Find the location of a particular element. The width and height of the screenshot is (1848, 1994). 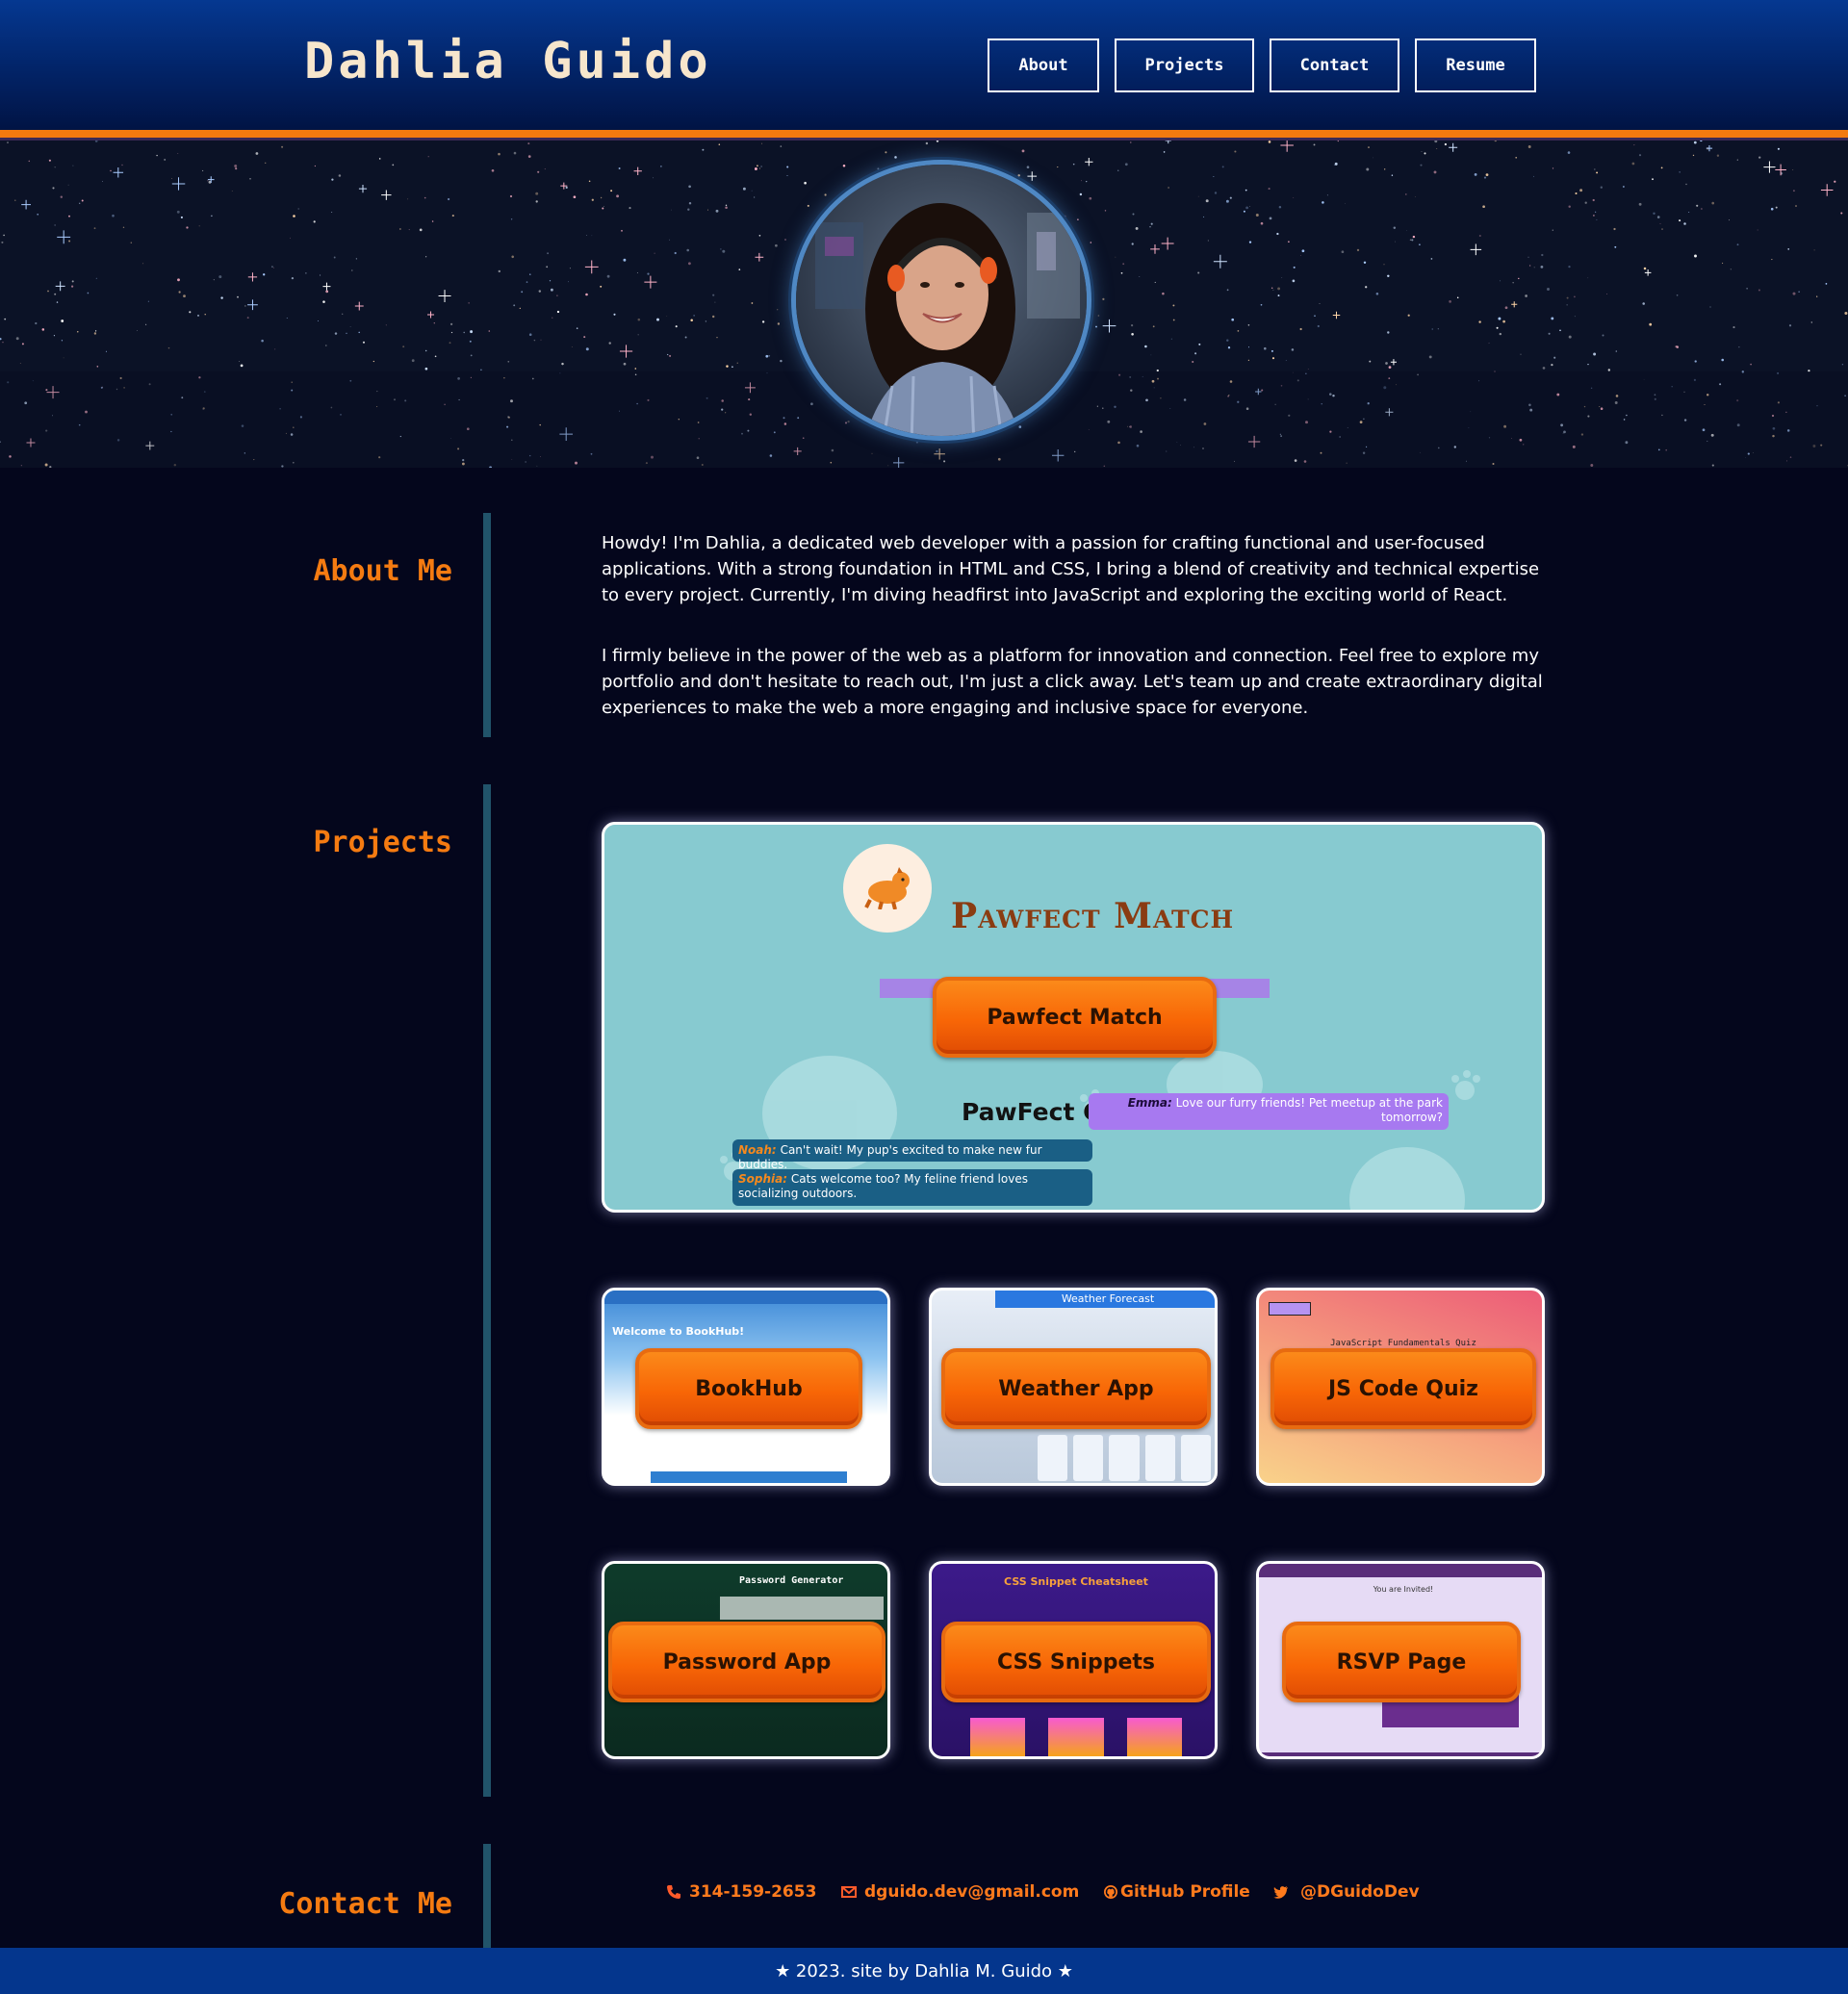

pawfect-match-button: Pawfect Match is located at coordinates (1075, 1017).